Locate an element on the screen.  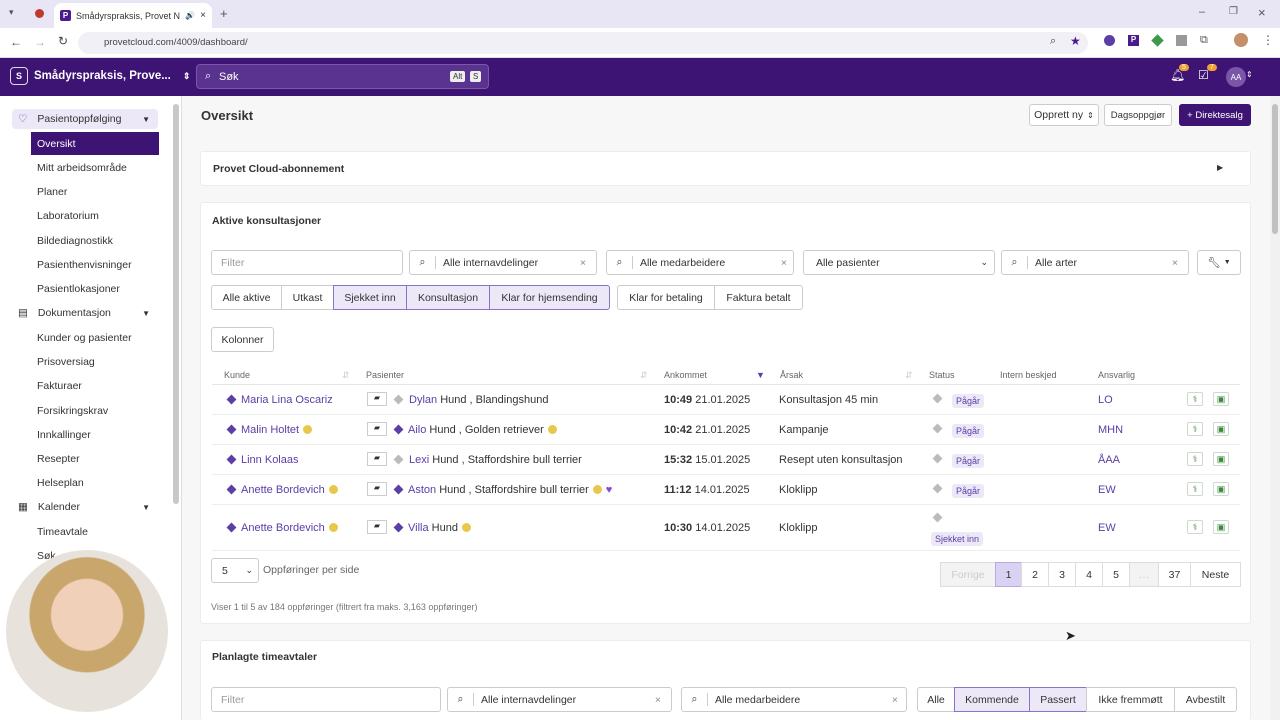
sidebar-item-fakturaer: Fakturaer is located at coordinates (59, 386).